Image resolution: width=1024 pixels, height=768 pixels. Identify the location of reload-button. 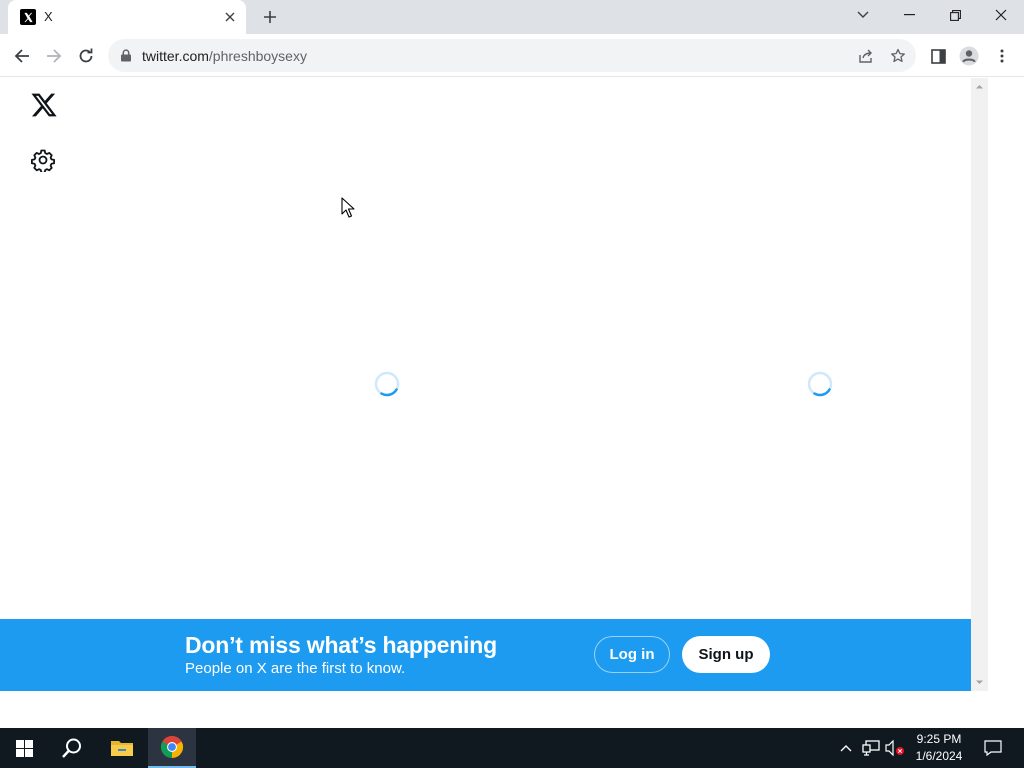
(86, 56).